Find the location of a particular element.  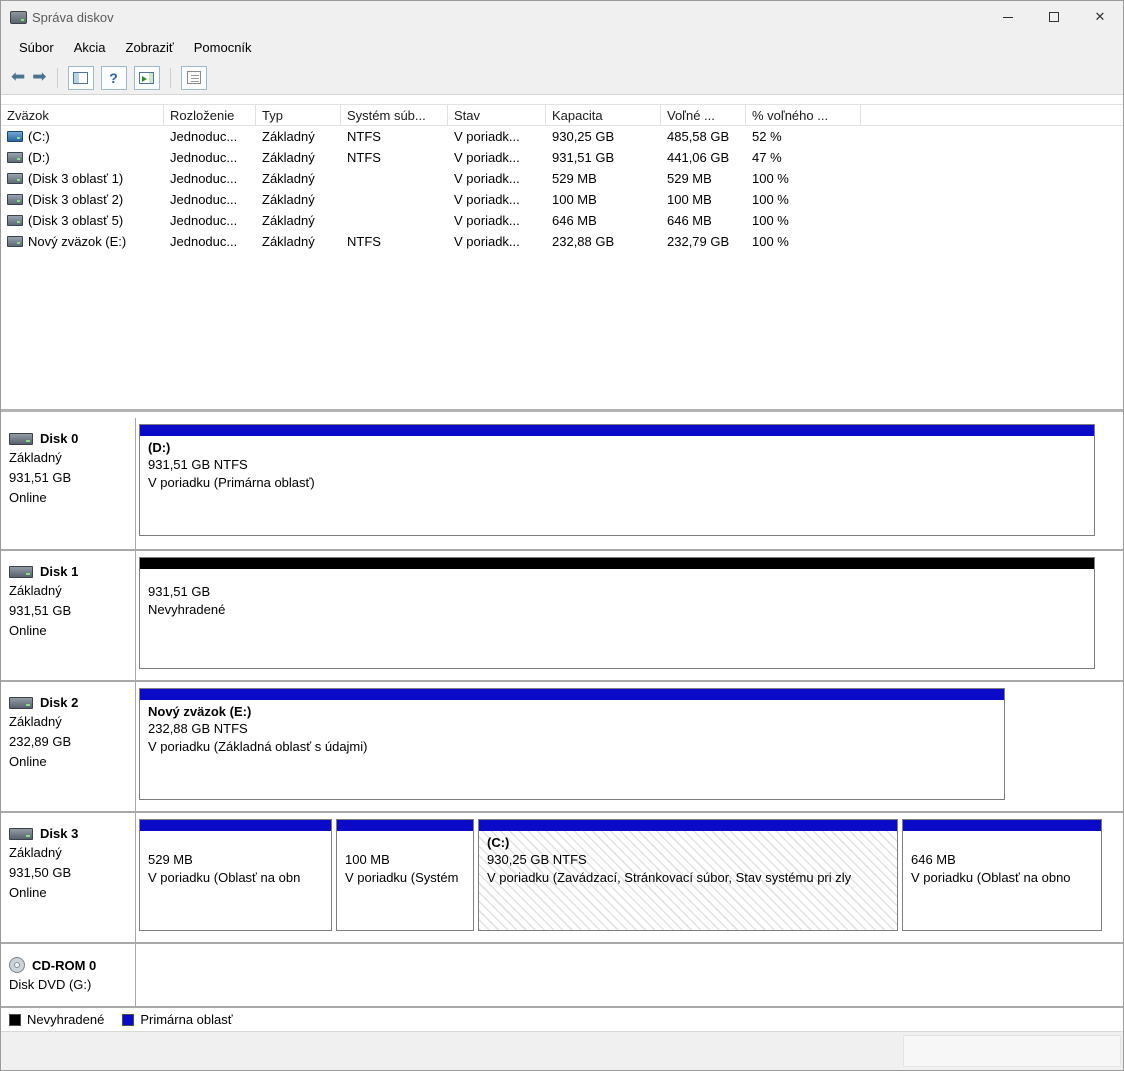

show-action-pane-button is located at coordinates (146, 77).